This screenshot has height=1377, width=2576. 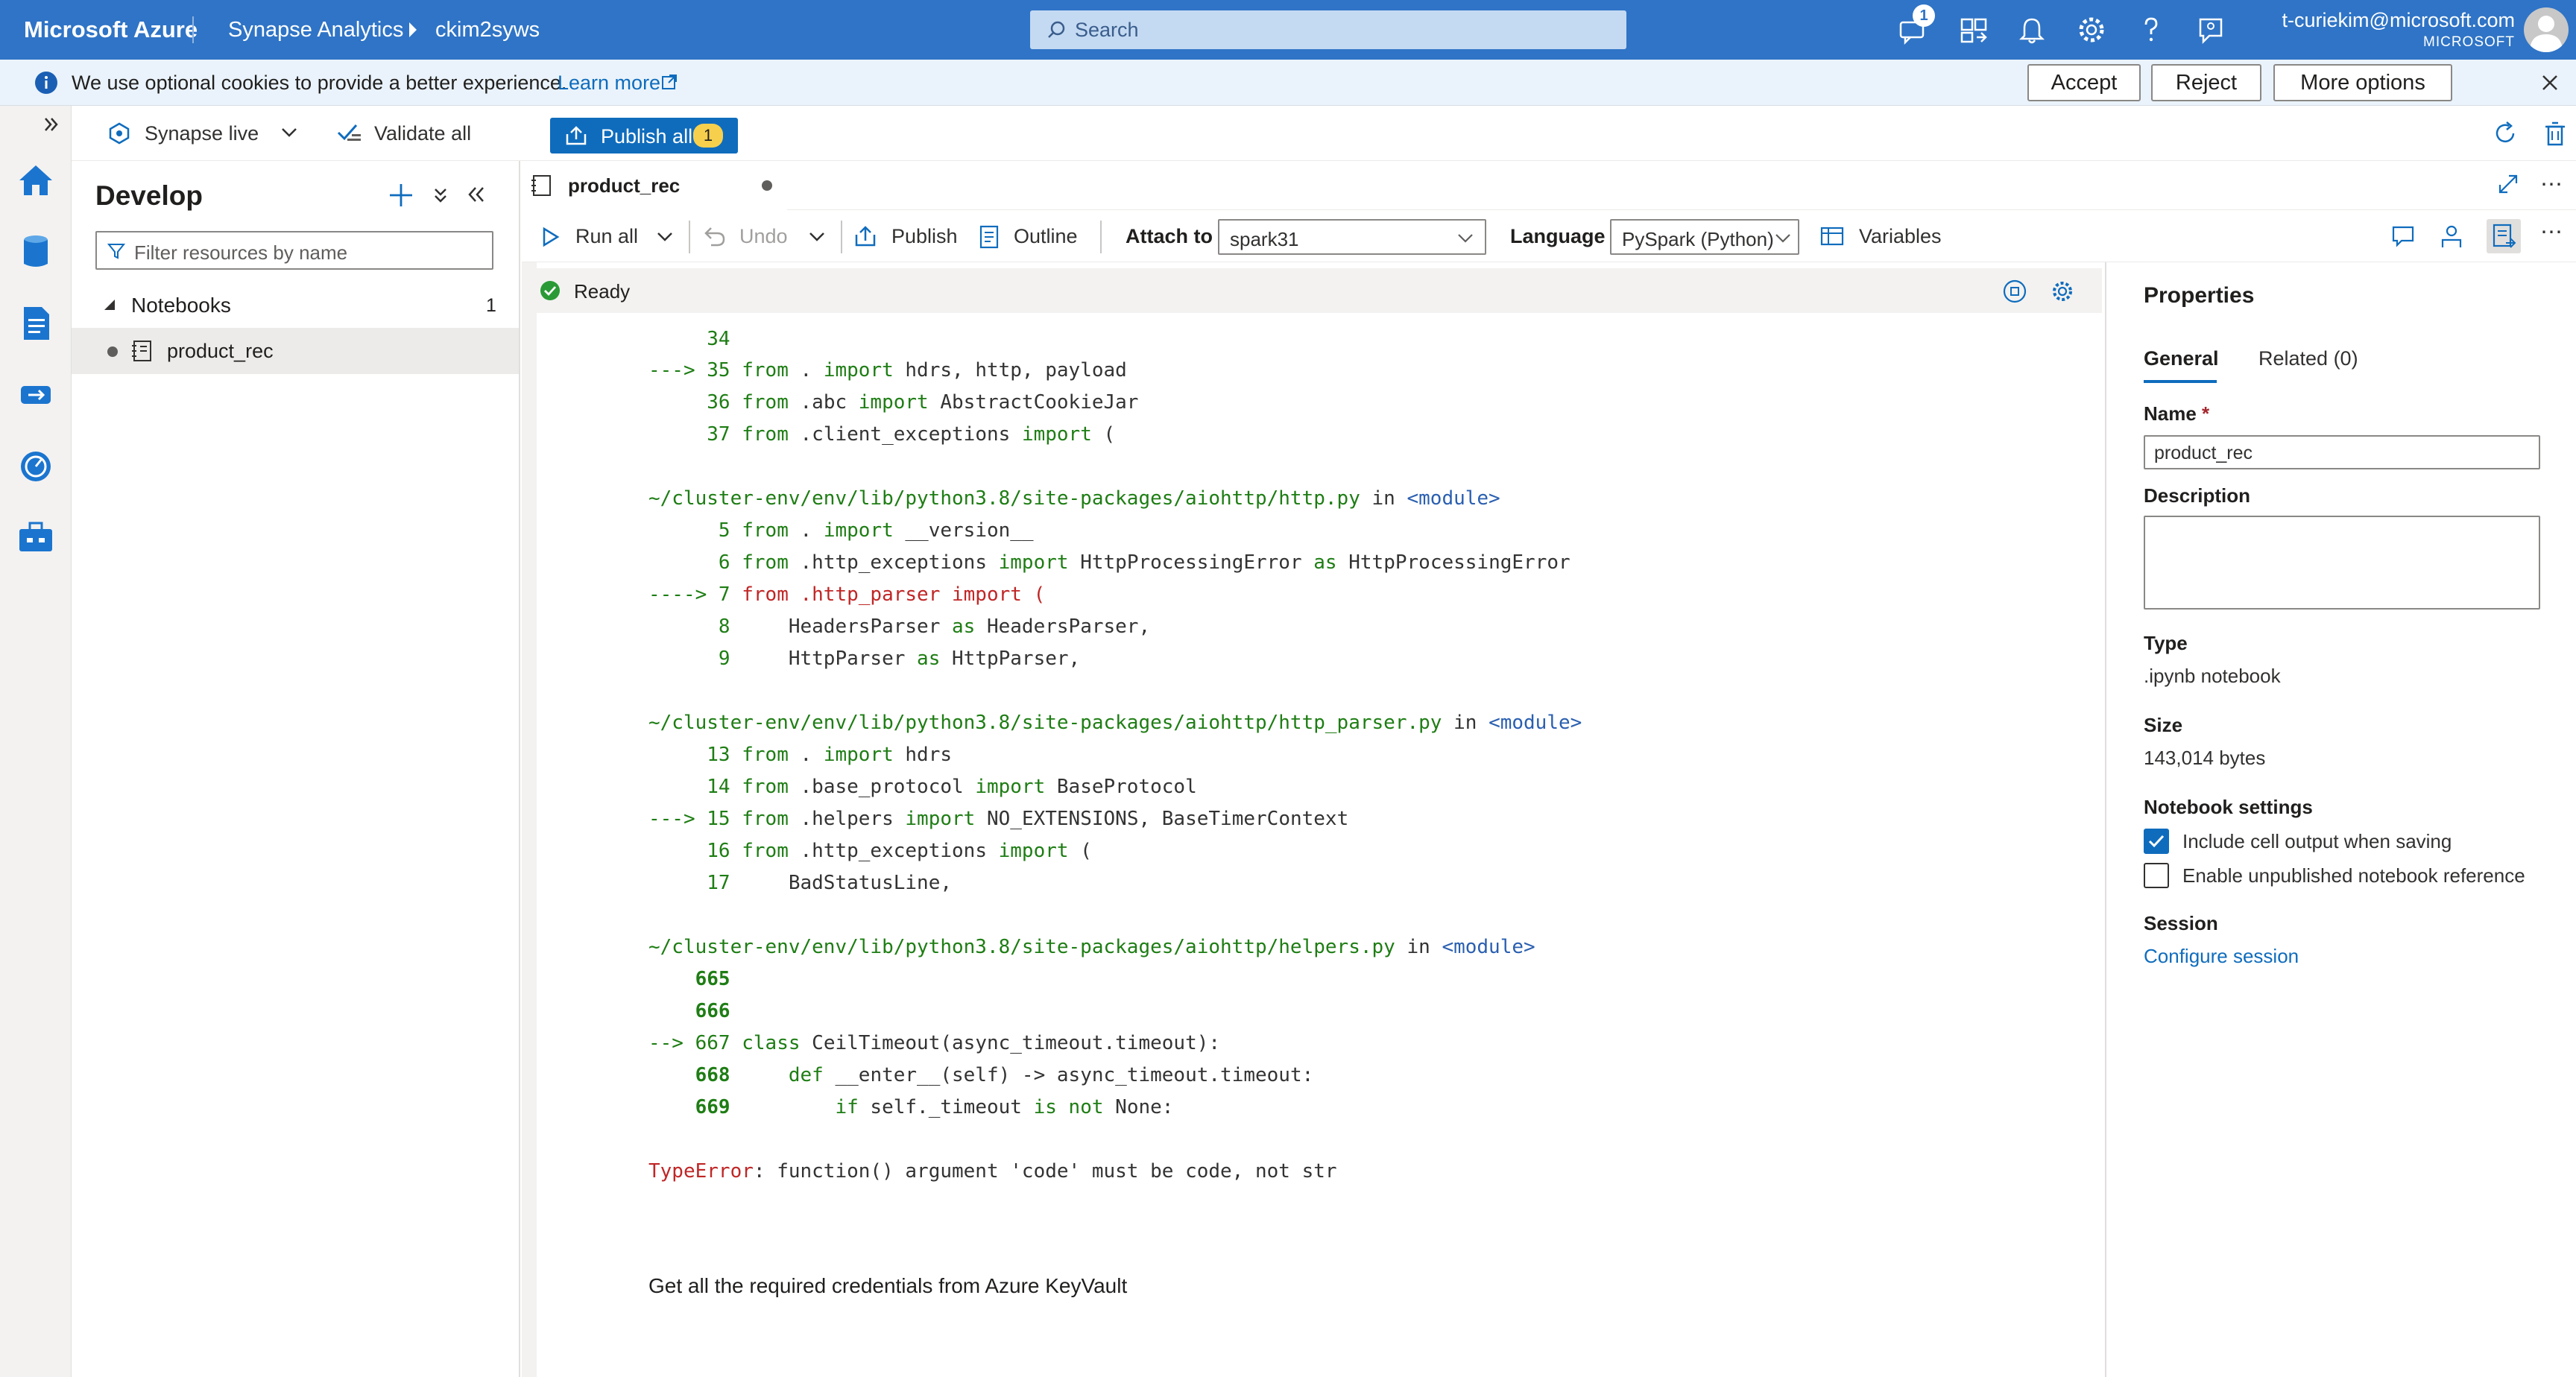 I want to click on upload-icon, so click(x=576, y=135).